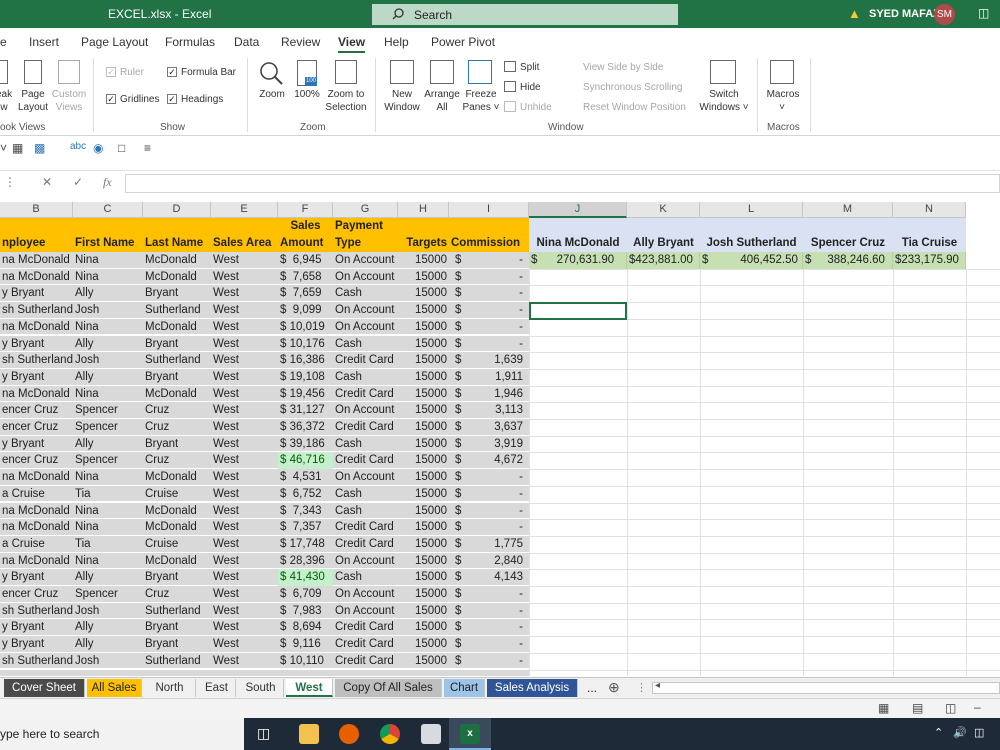  Describe the element at coordinates (848, 260) in the screenshot. I see `summary-value: $ 388,246.60` at that location.